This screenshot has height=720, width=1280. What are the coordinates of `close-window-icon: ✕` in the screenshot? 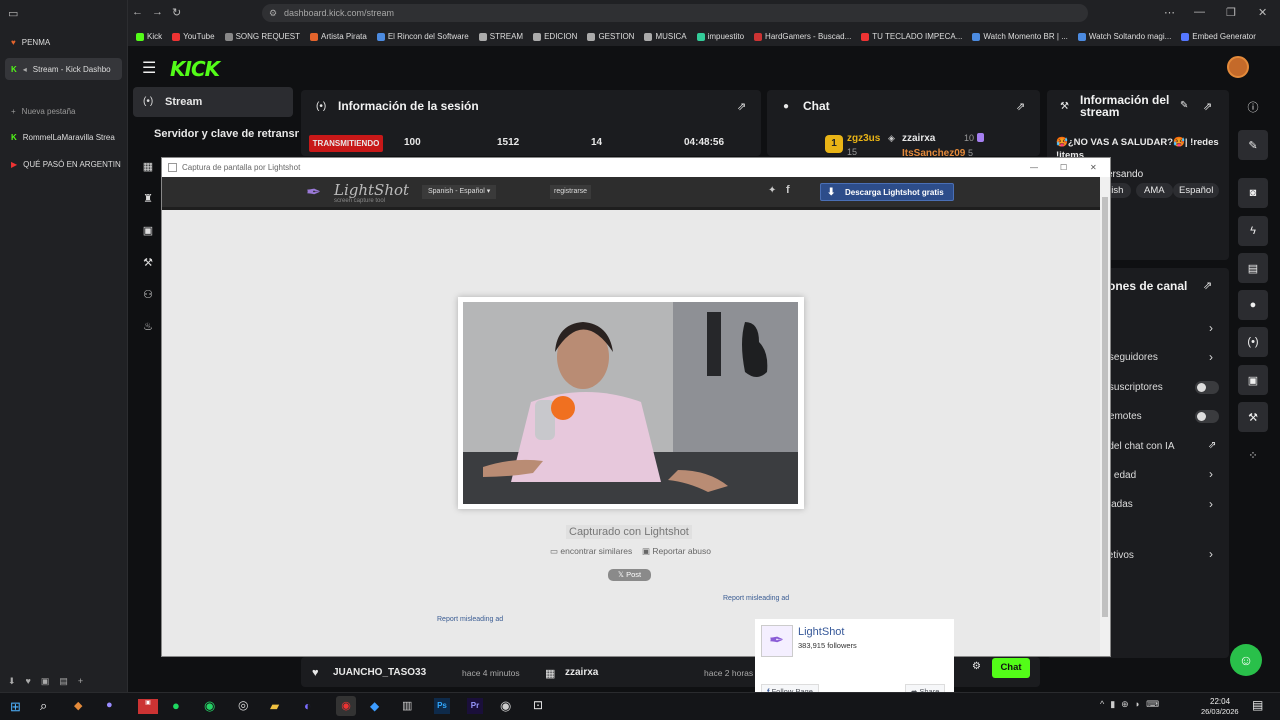 It's located at (1262, 12).